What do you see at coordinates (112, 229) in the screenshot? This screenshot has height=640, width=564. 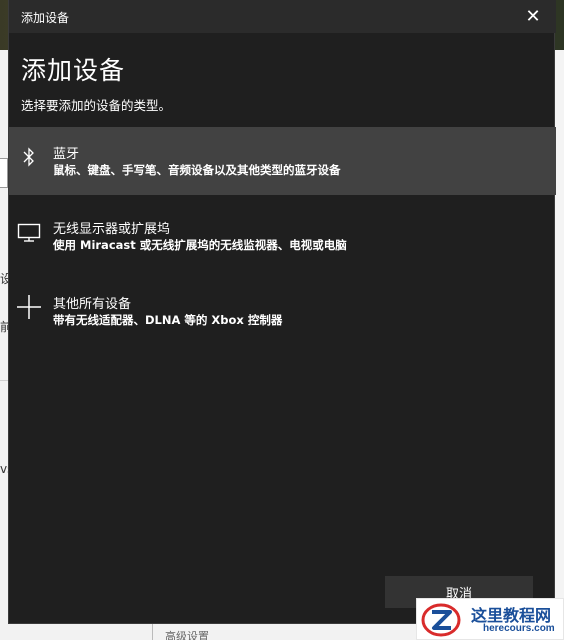 I see `option-name: 无线显示器或扩展坞` at bounding box center [112, 229].